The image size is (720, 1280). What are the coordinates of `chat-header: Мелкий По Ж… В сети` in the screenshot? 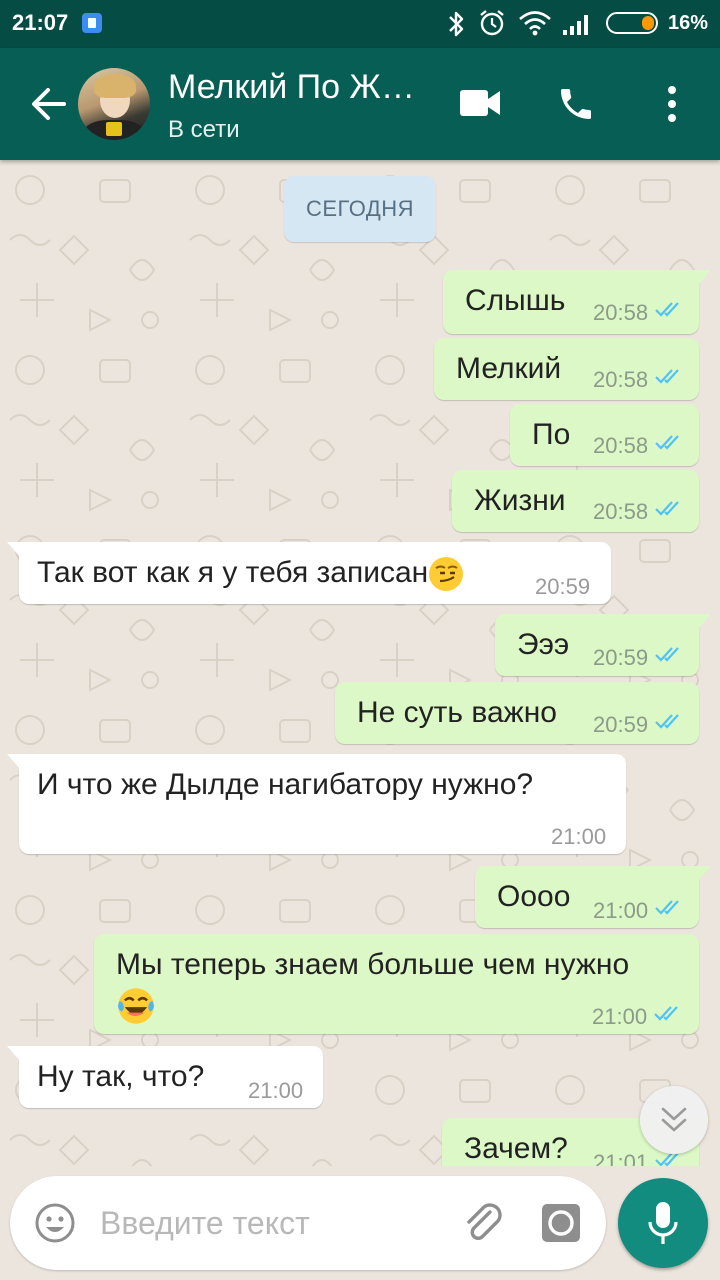 It's located at (360, 104).